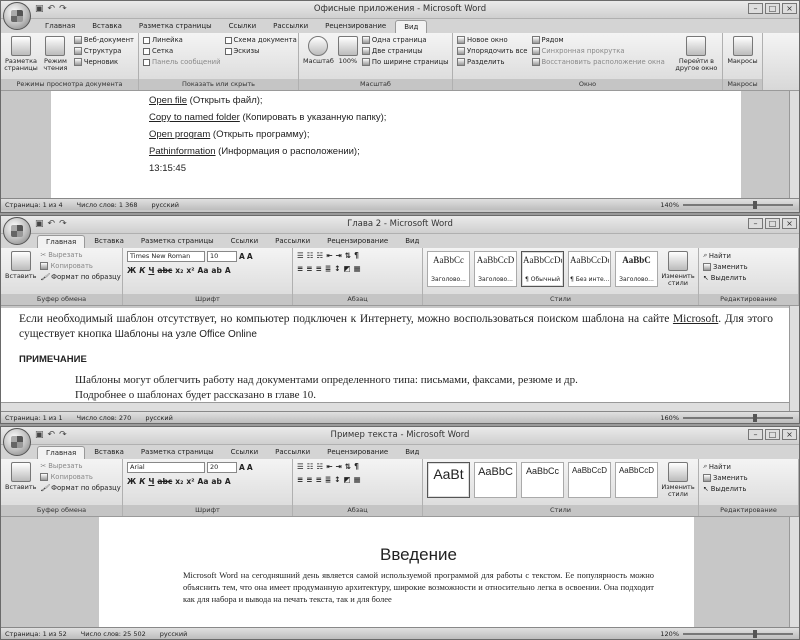 Image resolution: width=800 pixels, height=640 pixels. I want to click on page-count: Страница: 1 из 52, so click(36, 634).